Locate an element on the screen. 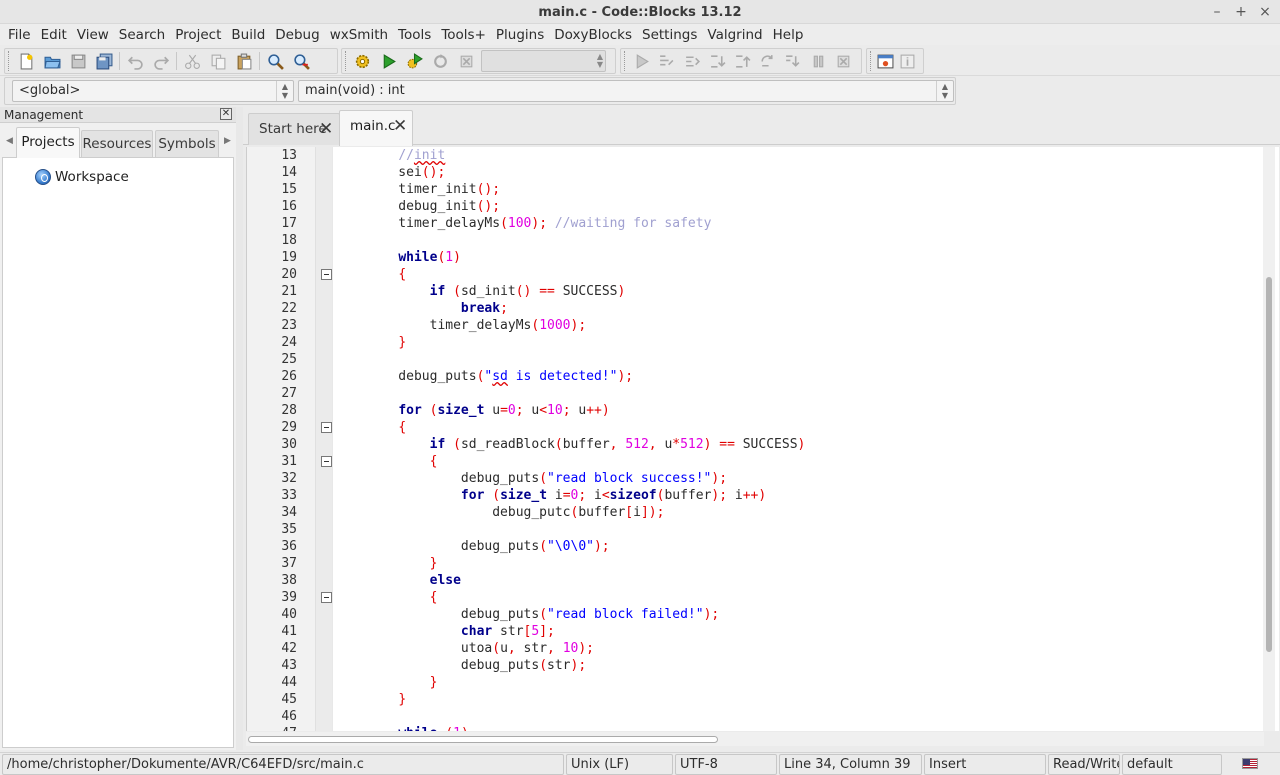 The image size is (1280, 775). menu-wxsmith: wxSmith is located at coordinates (359, 35).